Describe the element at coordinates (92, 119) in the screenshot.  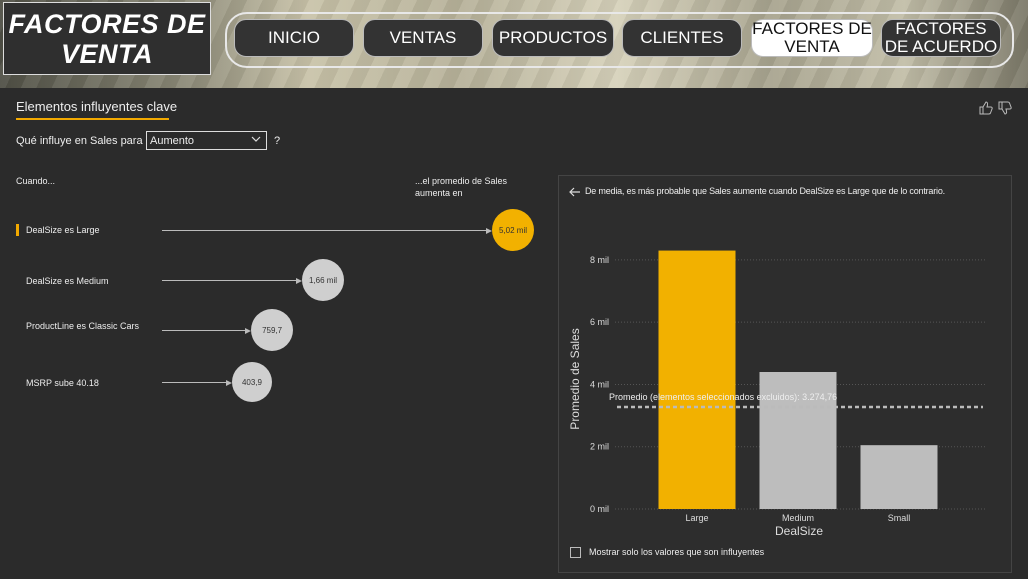
I see `visual-tab-underline` at that location.